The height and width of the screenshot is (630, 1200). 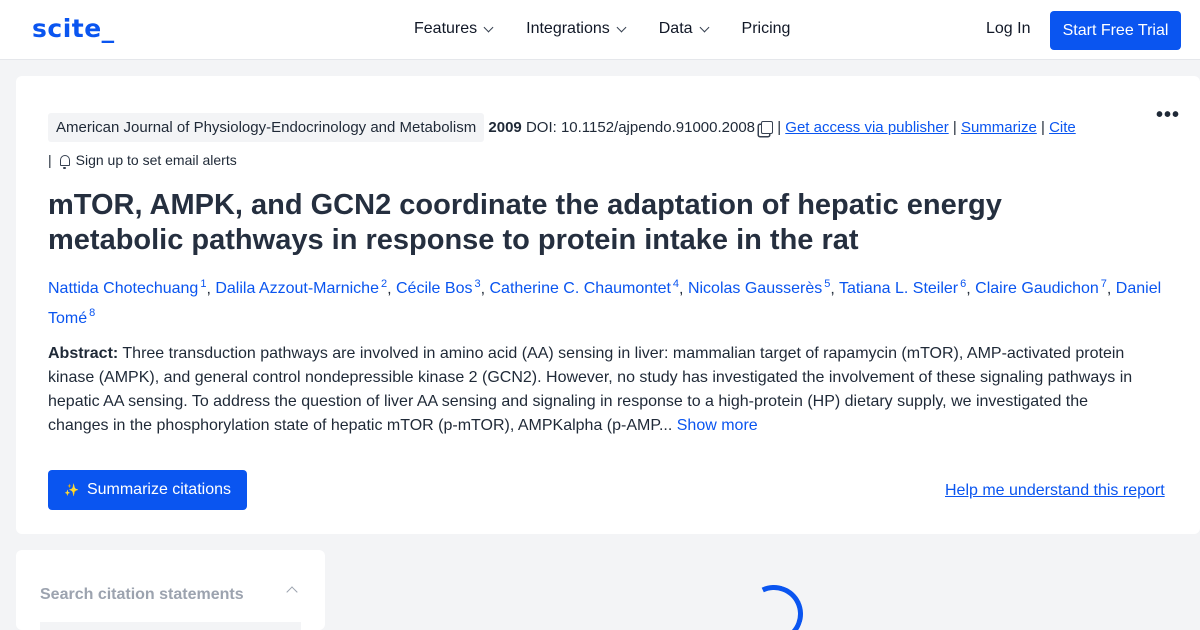 I want to click on copy-icon, so click(x=767, y=127).